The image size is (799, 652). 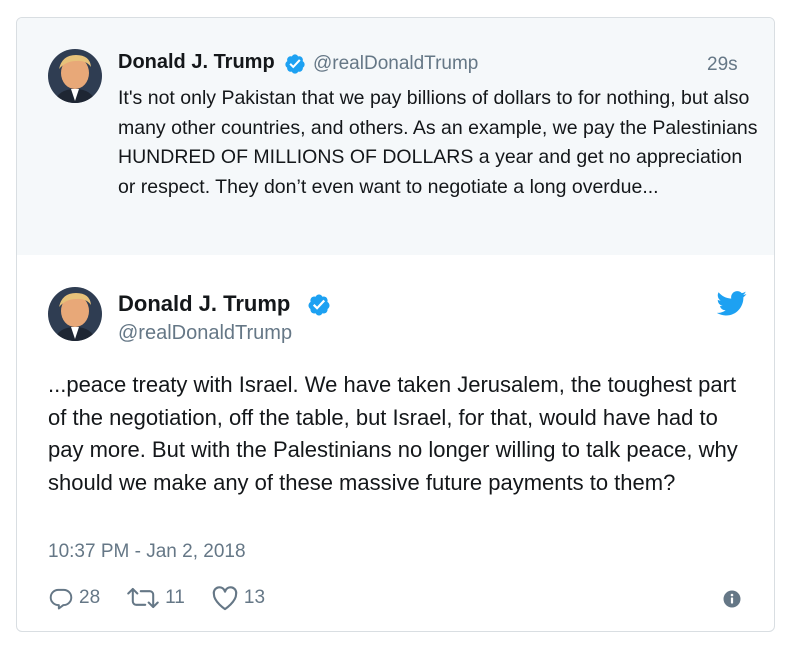 I want to click on tweet-timestamp: 10:37 PM - Jan 2, 2018, so click(x=147, y=552).